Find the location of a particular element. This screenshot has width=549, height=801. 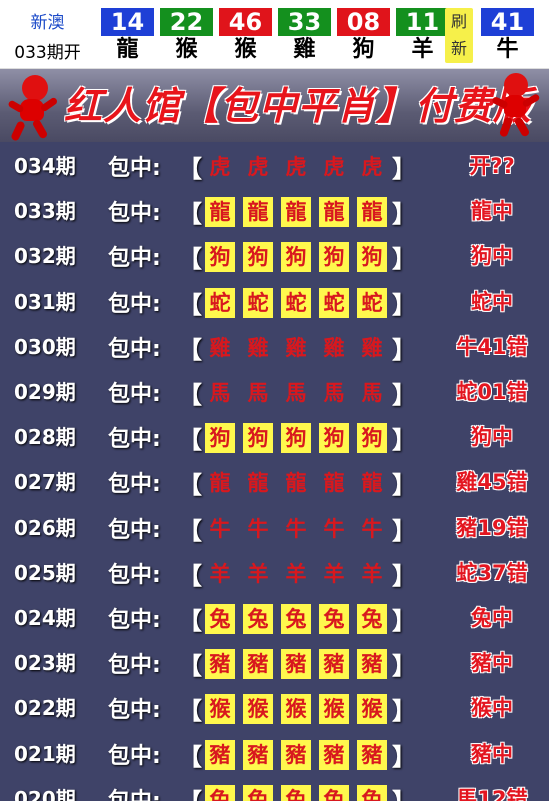

row-result: 雞45错 is located at coordinates (492, 482).